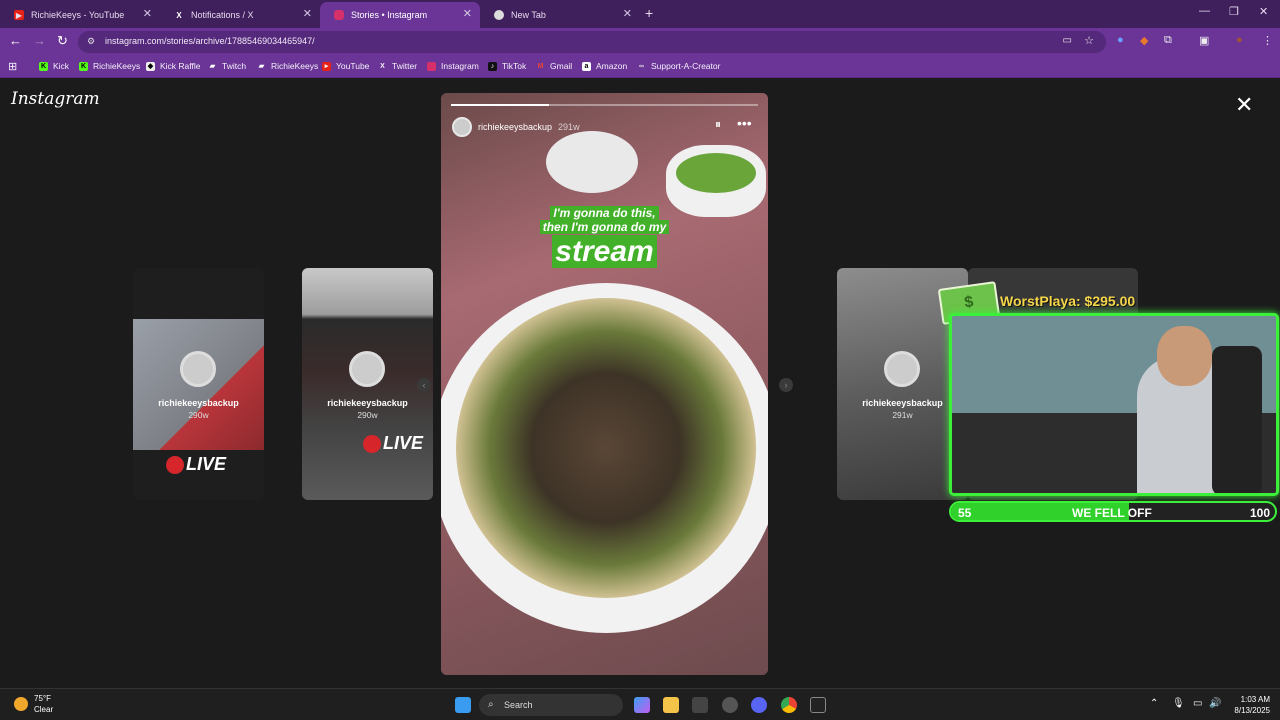  I want to click on story-progress-fill, so click(500, 105).